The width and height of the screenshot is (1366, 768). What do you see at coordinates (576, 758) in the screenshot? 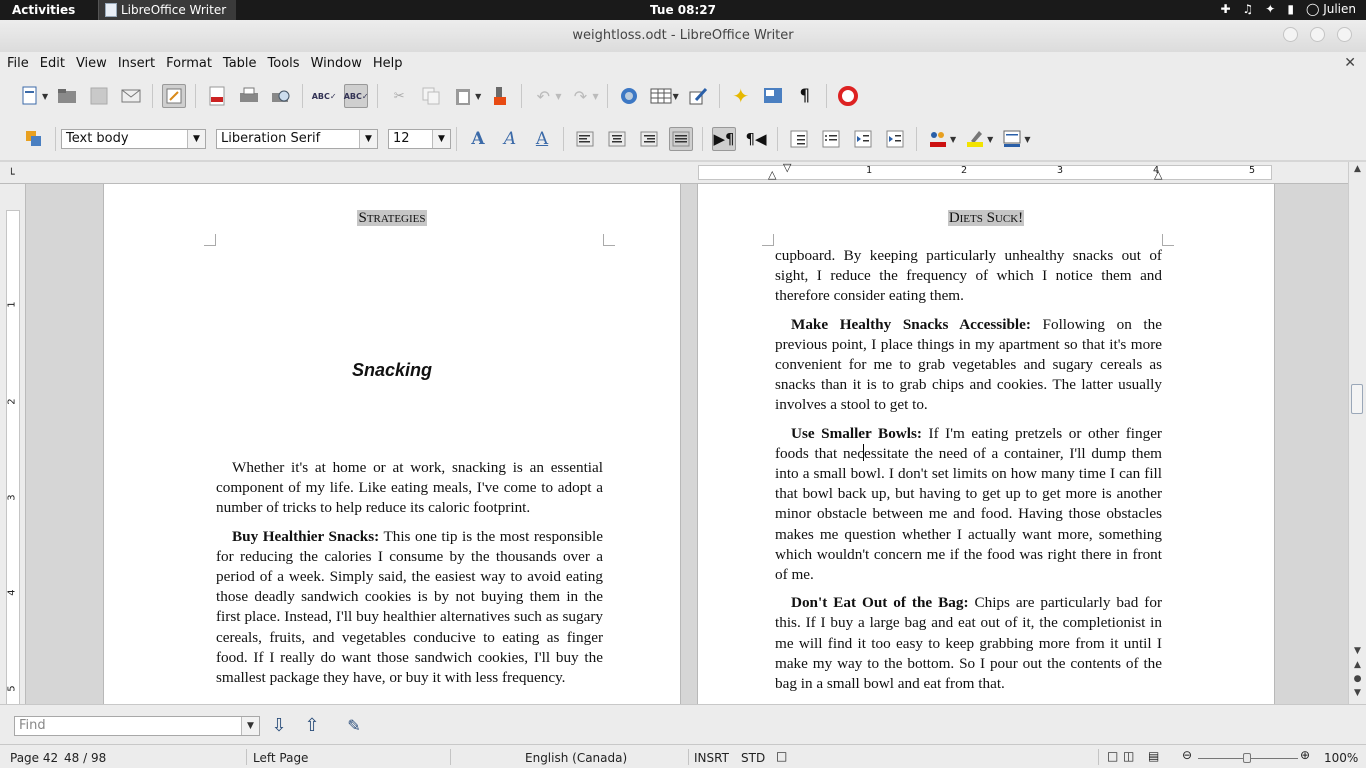
I see `language-indicator: English (Canada)` at bounding box center [576, 758].